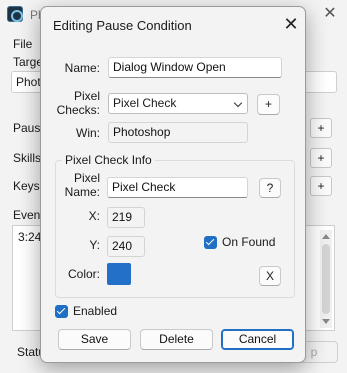  I want to click on win-label: Win:, so click(88, 133).